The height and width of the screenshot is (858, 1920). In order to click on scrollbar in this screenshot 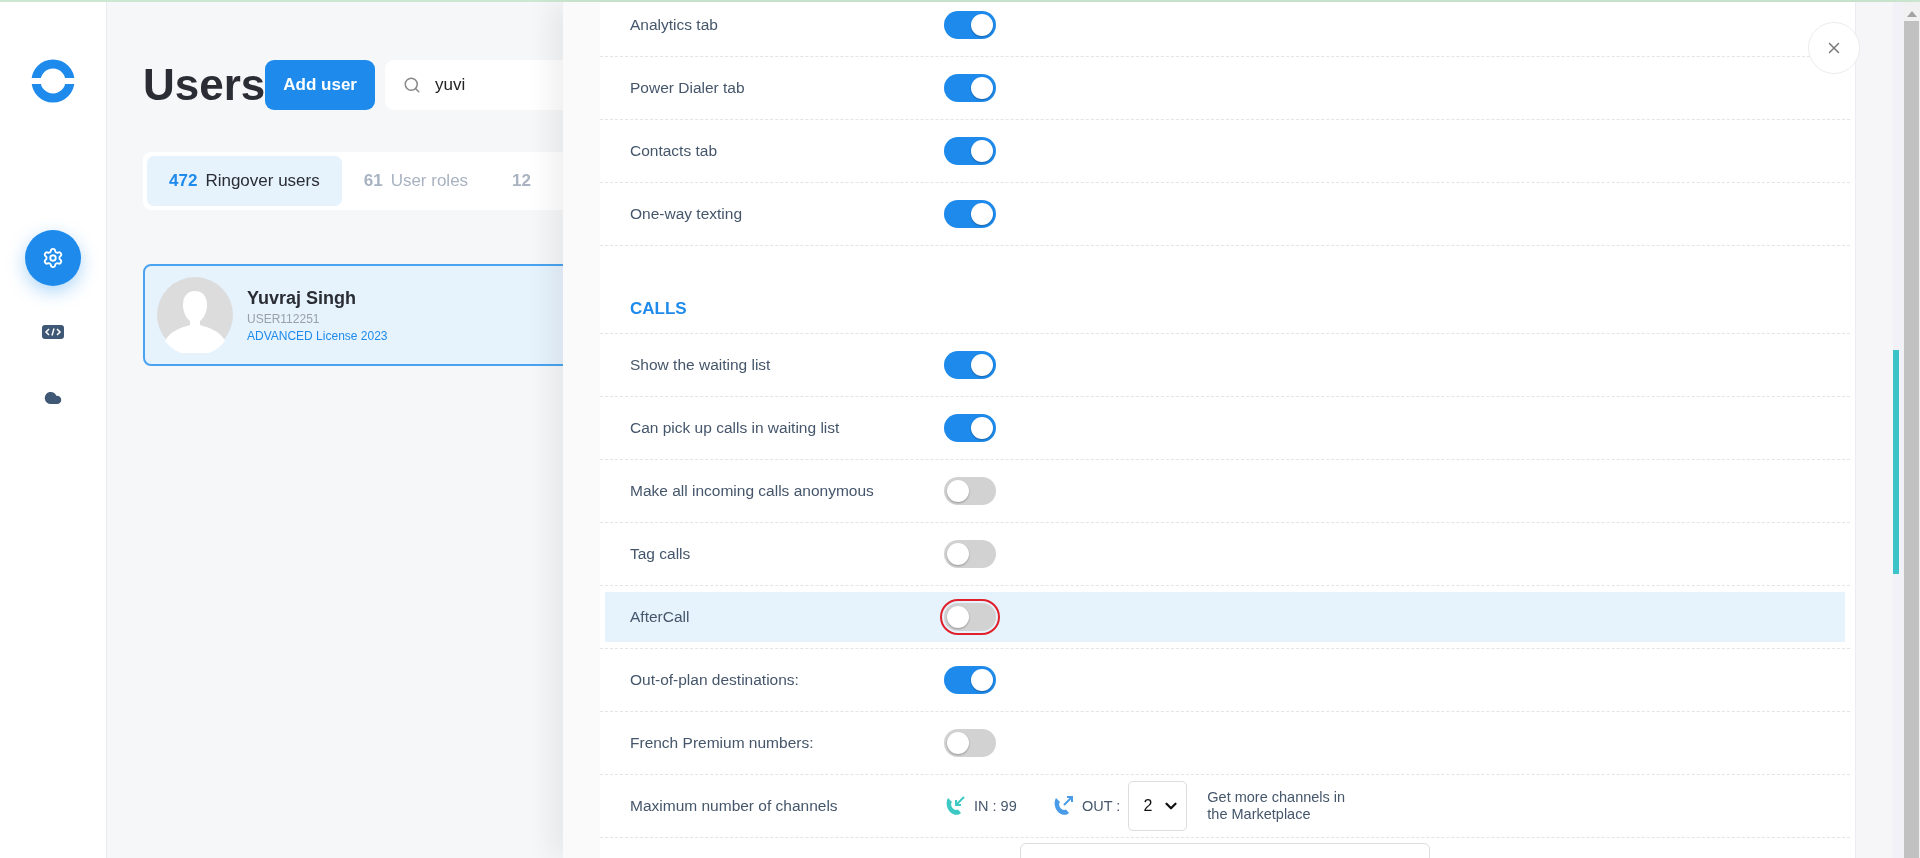, I will do `click(1911, 430)`.